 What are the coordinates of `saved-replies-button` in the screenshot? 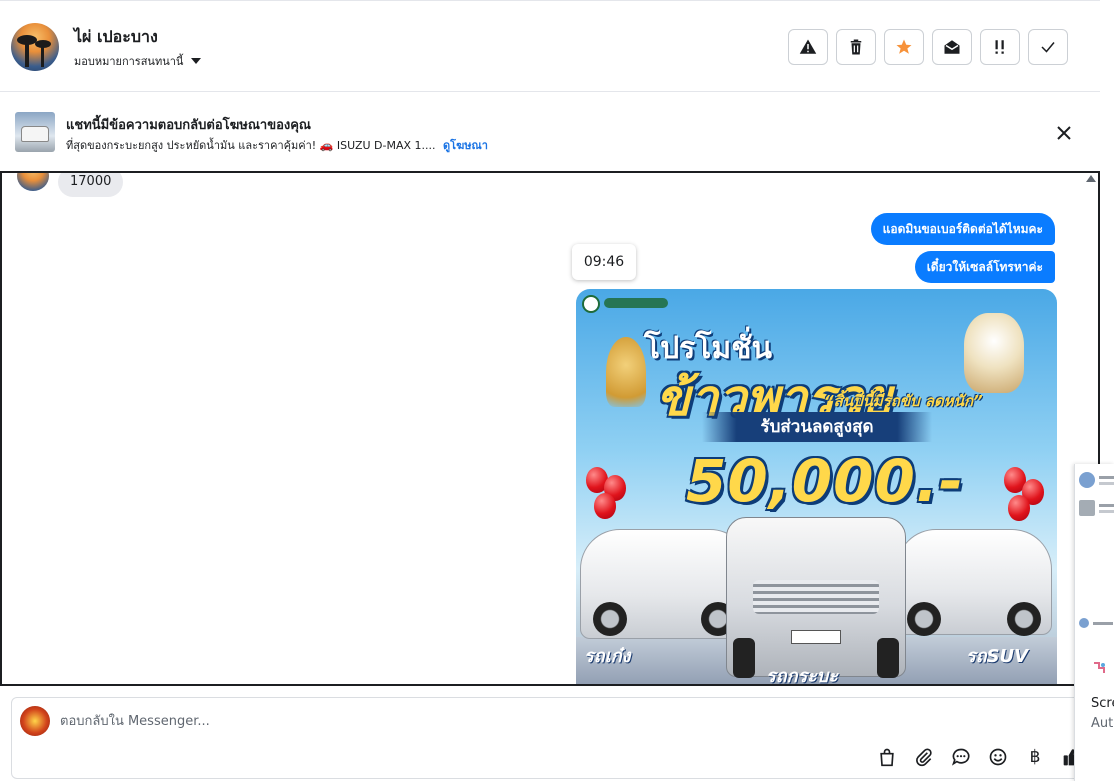 It's located at (961, 757).